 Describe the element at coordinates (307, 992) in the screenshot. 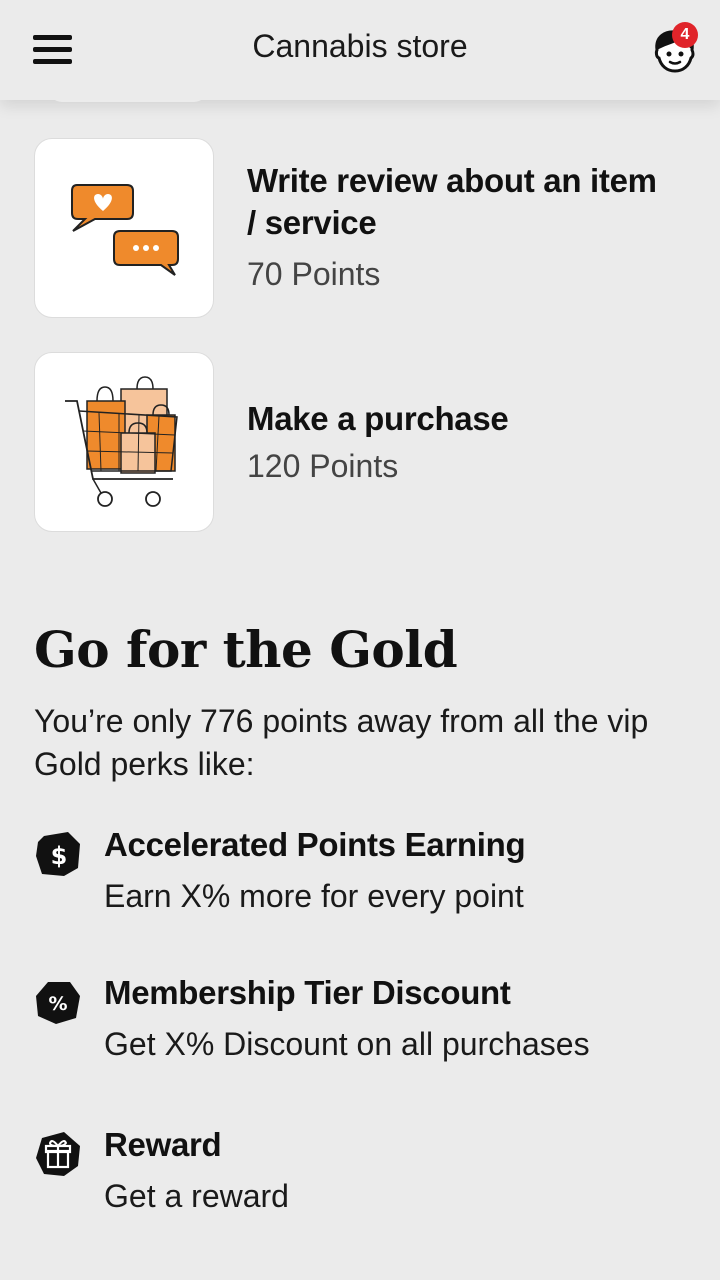

I see `perk-title: Membership Tier Discount` at that location.